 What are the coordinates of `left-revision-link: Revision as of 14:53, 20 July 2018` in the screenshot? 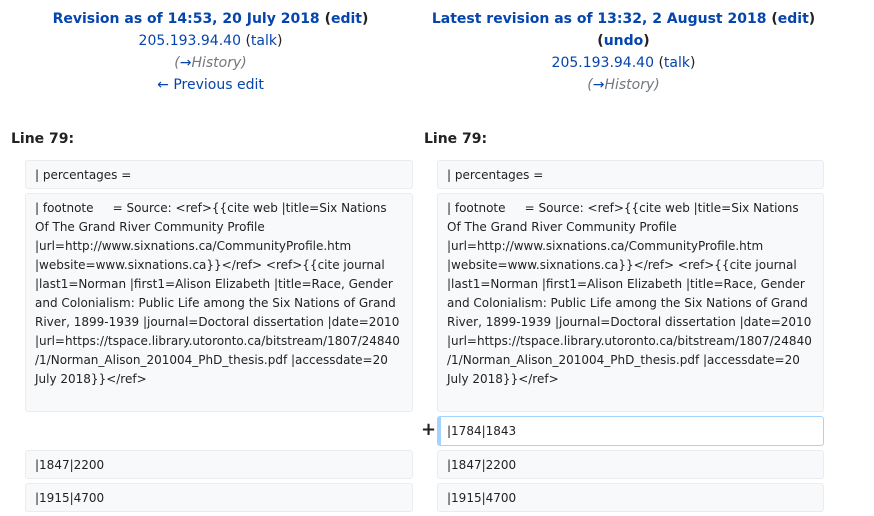 It's located at (186, 19).